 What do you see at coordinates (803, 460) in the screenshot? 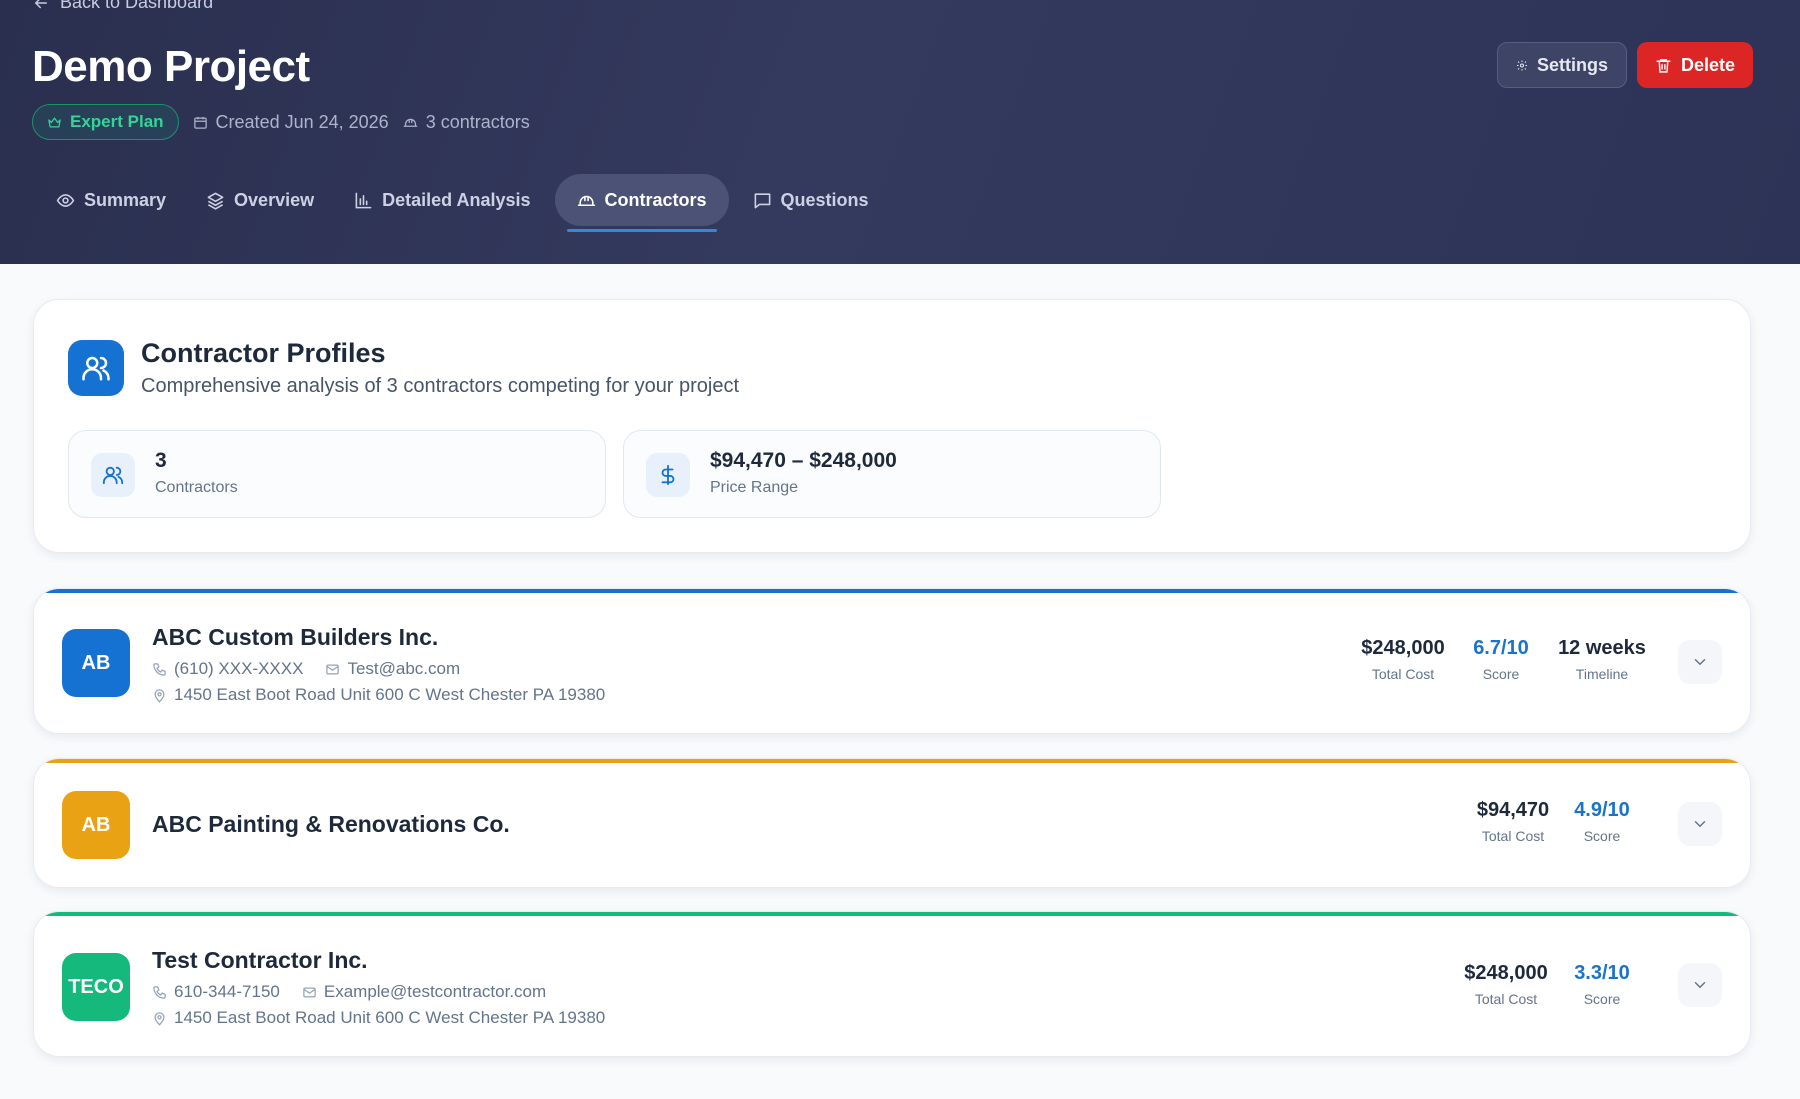
I see `stat-value: $94,470 – $248,000` at bounding box center [803, 460].